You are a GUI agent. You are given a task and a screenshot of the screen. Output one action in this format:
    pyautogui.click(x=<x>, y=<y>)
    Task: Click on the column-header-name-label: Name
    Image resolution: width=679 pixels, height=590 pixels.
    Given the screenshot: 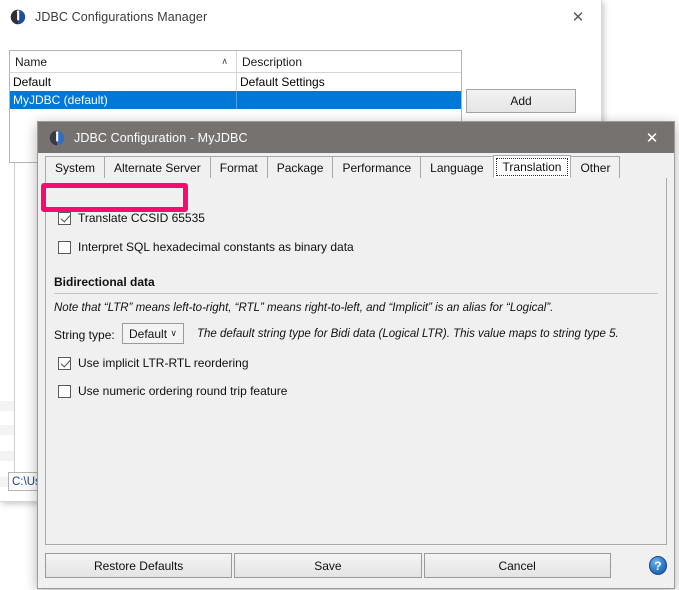 What is the action you would take?
    pyautogui.click(x=31, y=61)
    